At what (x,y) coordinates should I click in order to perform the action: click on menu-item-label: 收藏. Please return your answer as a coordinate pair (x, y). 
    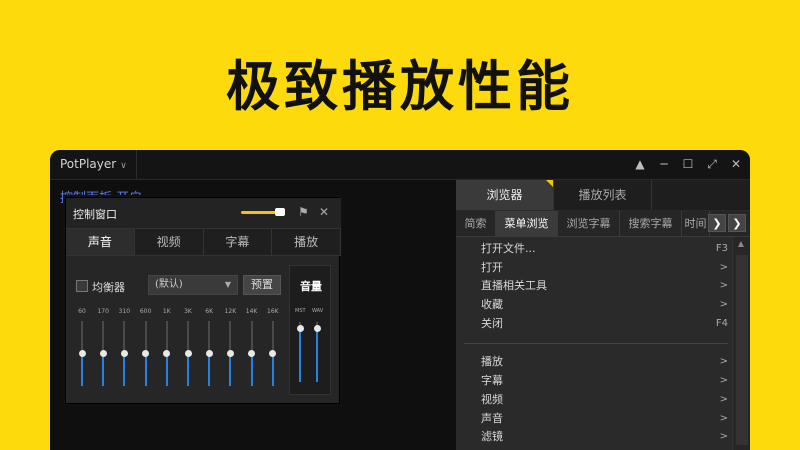
    Looking at the image, I should click on (492, 305).